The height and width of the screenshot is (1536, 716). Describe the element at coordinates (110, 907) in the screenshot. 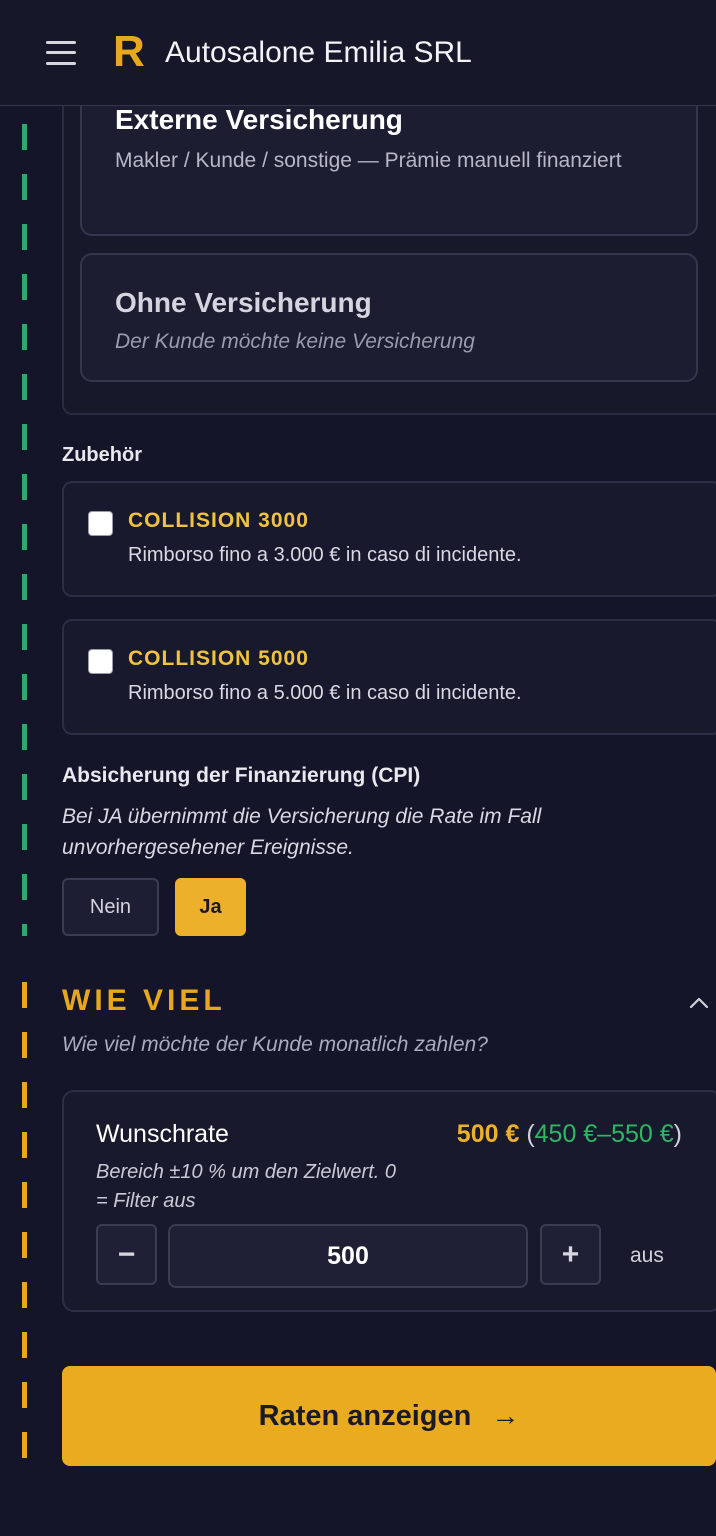

I see `cpi-no-button: Nein` at that location.